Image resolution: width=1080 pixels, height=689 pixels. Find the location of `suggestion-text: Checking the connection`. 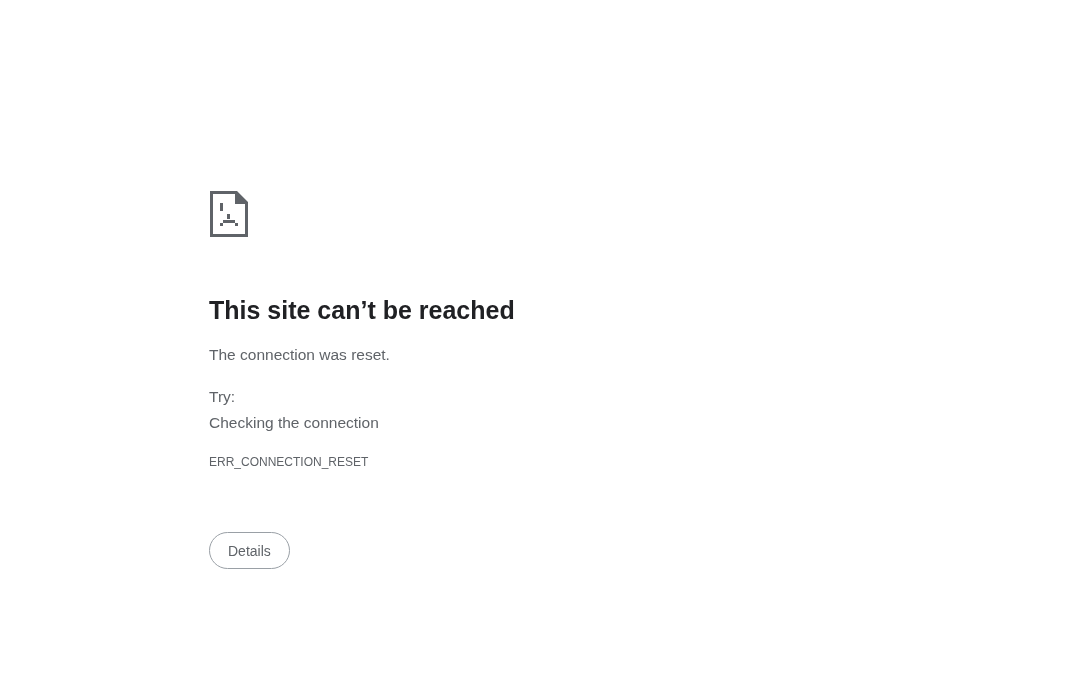

suggestion-text: Checking the connection is located at coordinates (294, 423).